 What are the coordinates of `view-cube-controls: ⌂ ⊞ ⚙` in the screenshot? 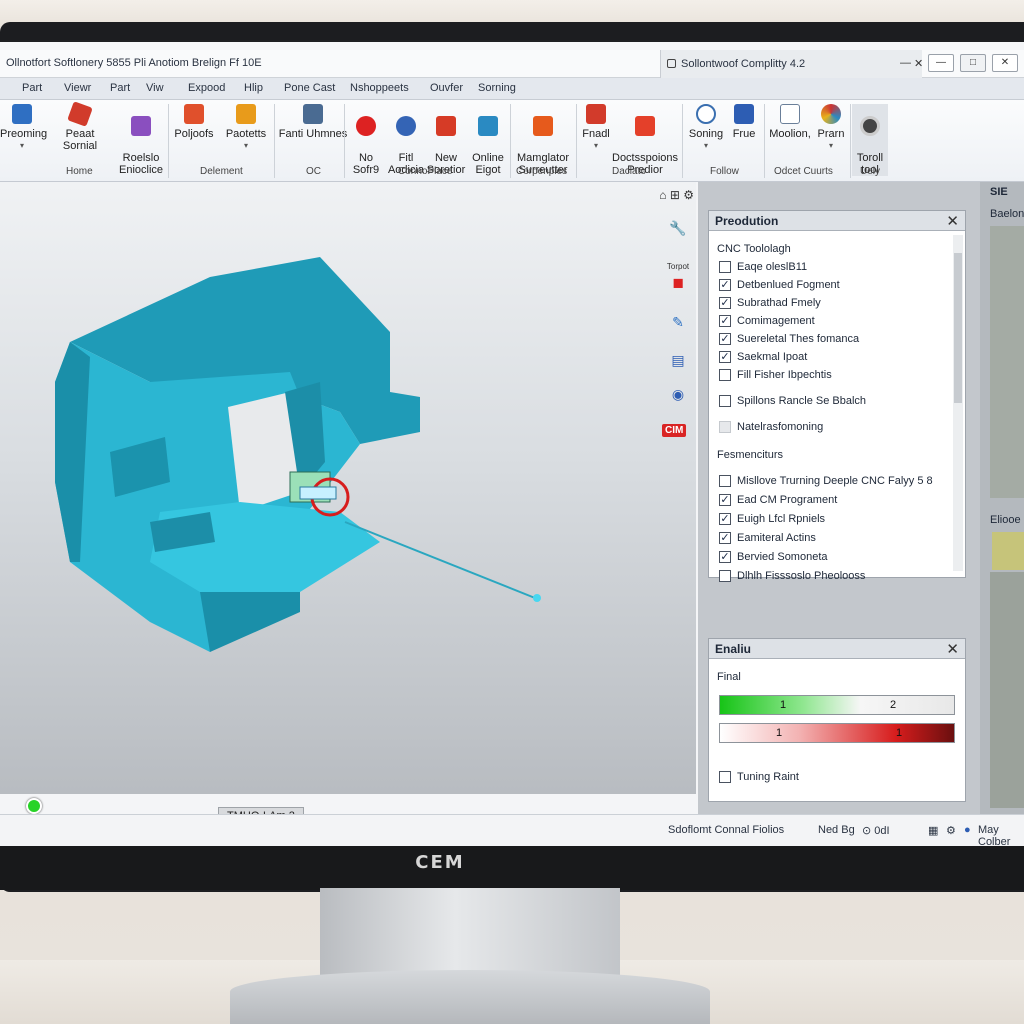 It's located at (676, 195).